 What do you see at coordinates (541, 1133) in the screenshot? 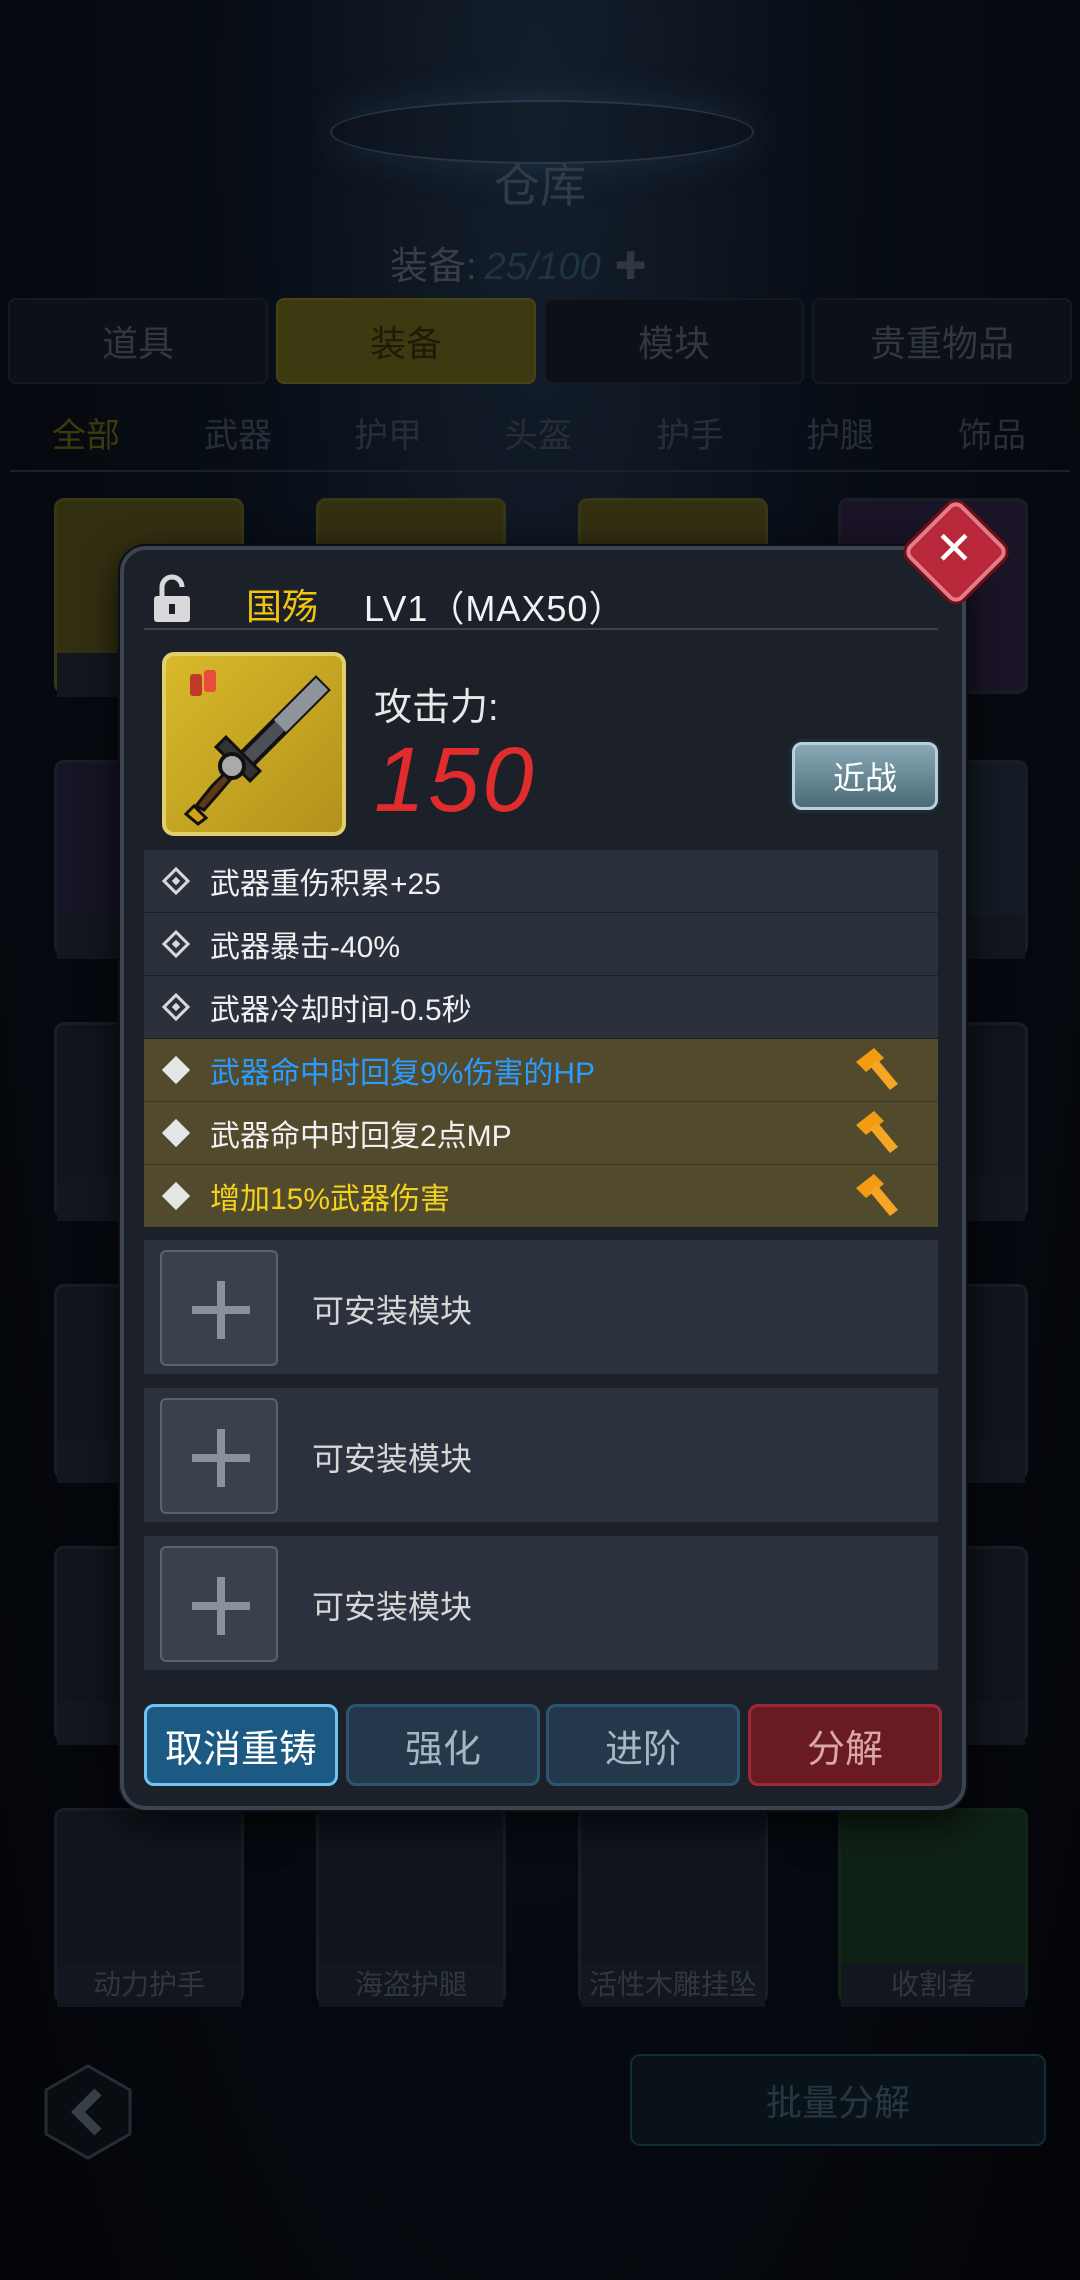
I see `reforge-stat-row: 武器命中时回复2点MP` at bounding box center [541, 1133].